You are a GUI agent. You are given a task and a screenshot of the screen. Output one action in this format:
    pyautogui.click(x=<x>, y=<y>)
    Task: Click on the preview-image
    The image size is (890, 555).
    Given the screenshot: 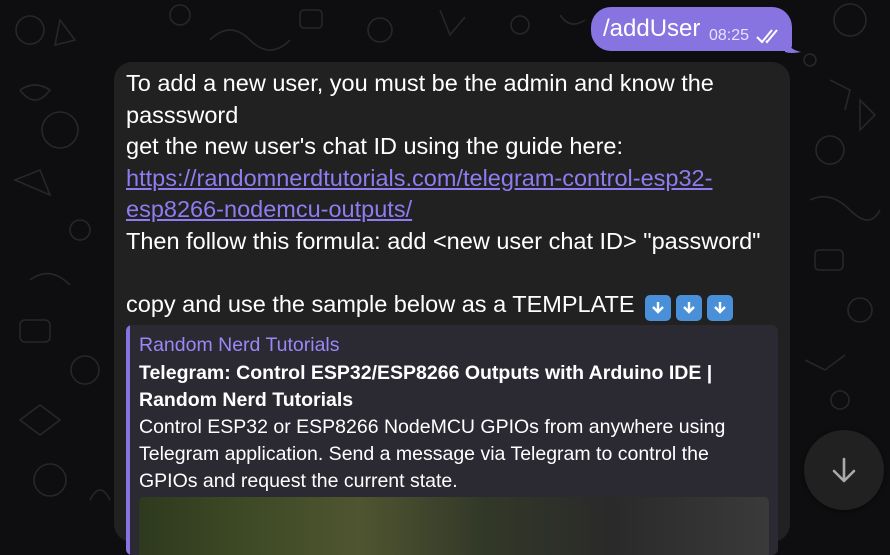 What is the action you would take?
    pyautogui.click(x=454, y=526)
    